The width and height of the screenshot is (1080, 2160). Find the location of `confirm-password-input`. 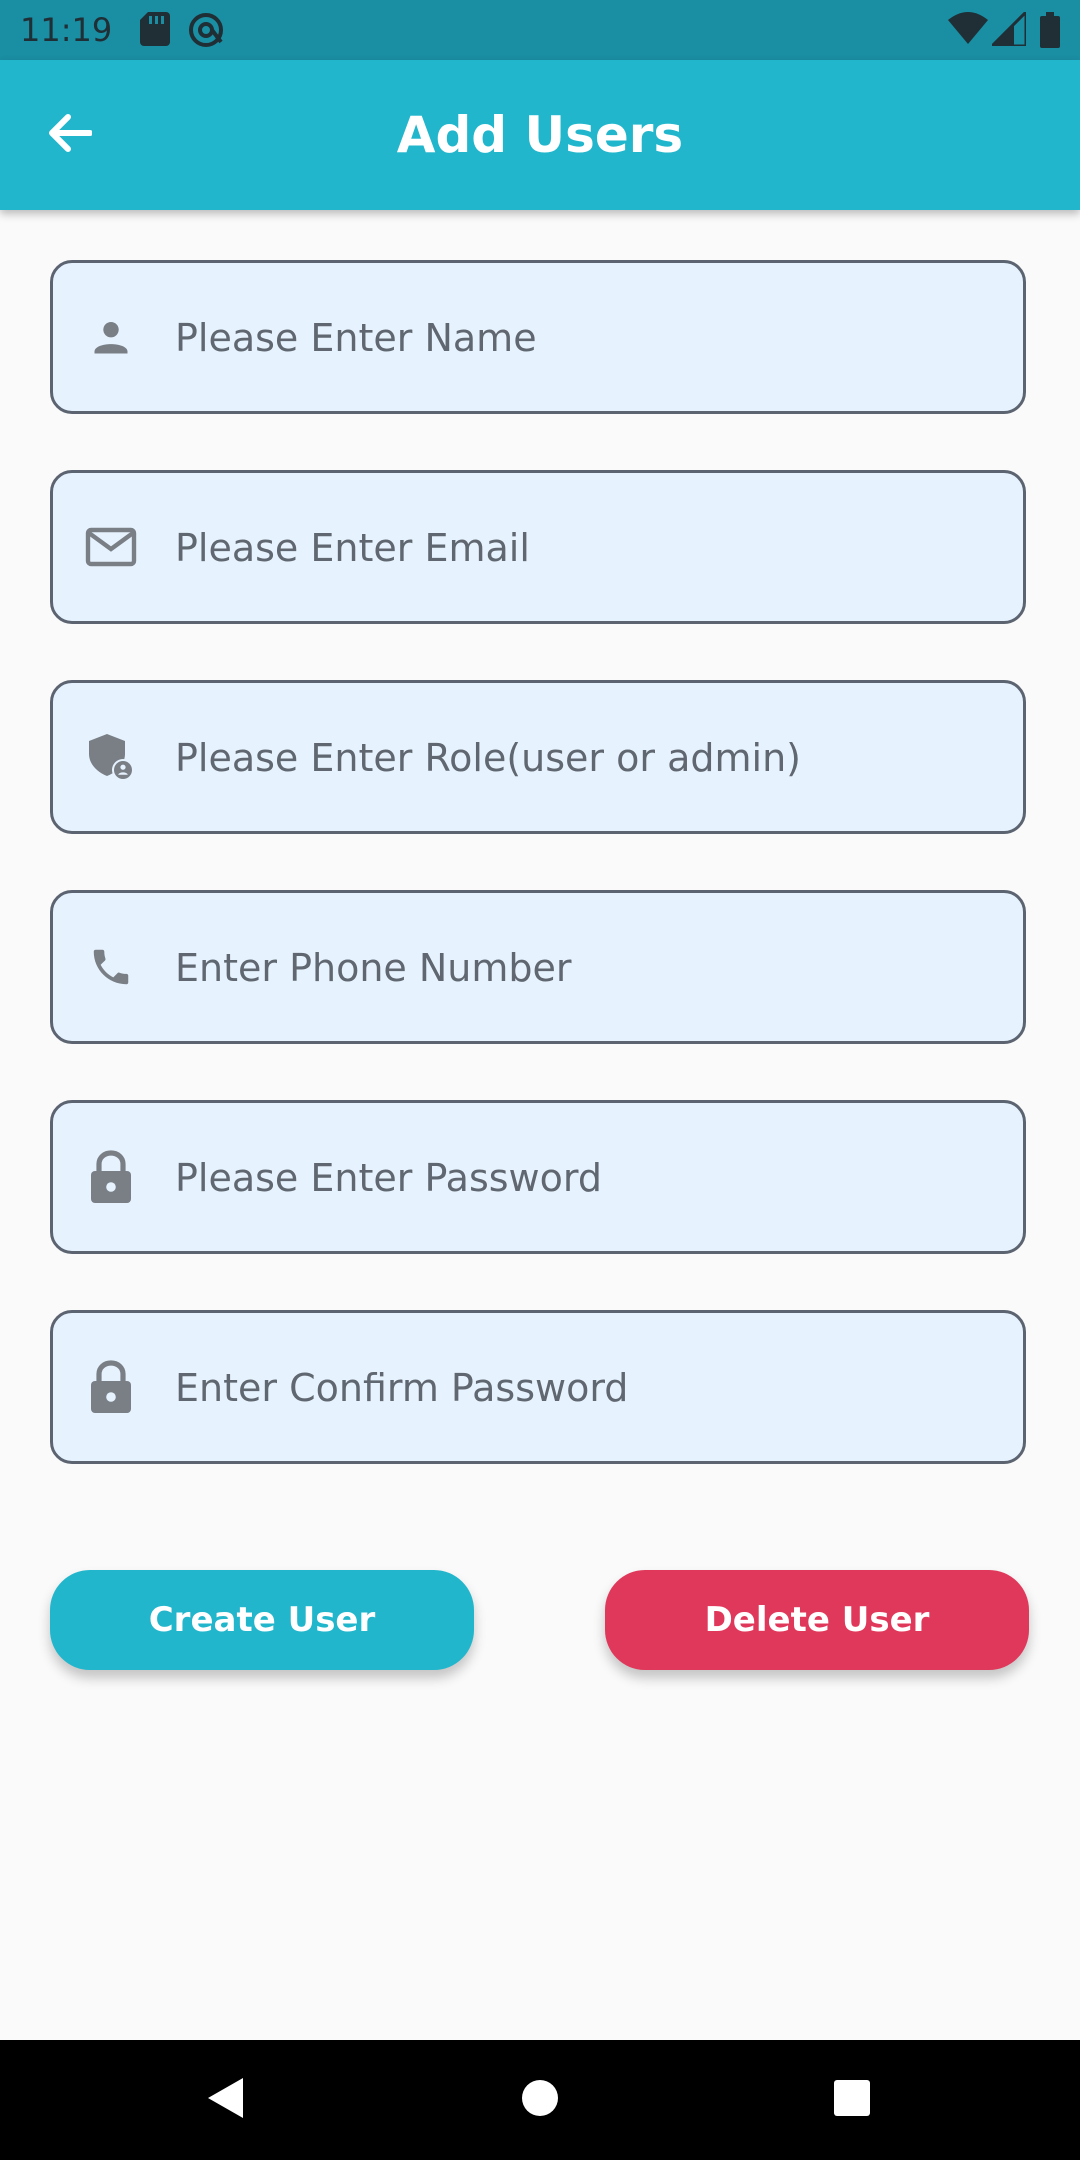

confirm-password-input is located at coordinates (588, 1388).